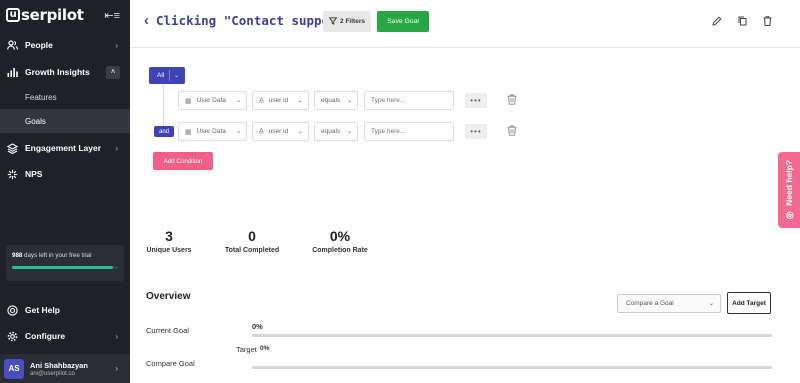  I want to click on trial-progress-fill, so click(62, 267).